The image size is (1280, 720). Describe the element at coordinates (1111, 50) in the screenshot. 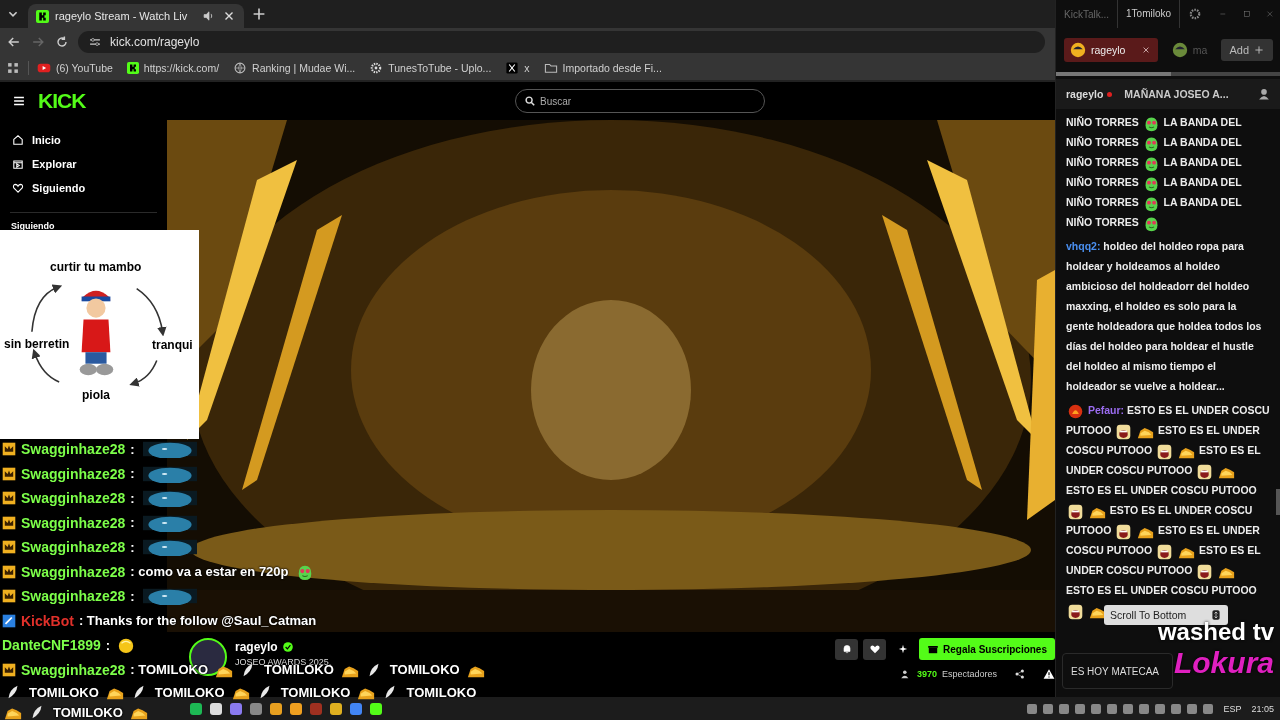

I see `channel-tab: rageylo` at that location.